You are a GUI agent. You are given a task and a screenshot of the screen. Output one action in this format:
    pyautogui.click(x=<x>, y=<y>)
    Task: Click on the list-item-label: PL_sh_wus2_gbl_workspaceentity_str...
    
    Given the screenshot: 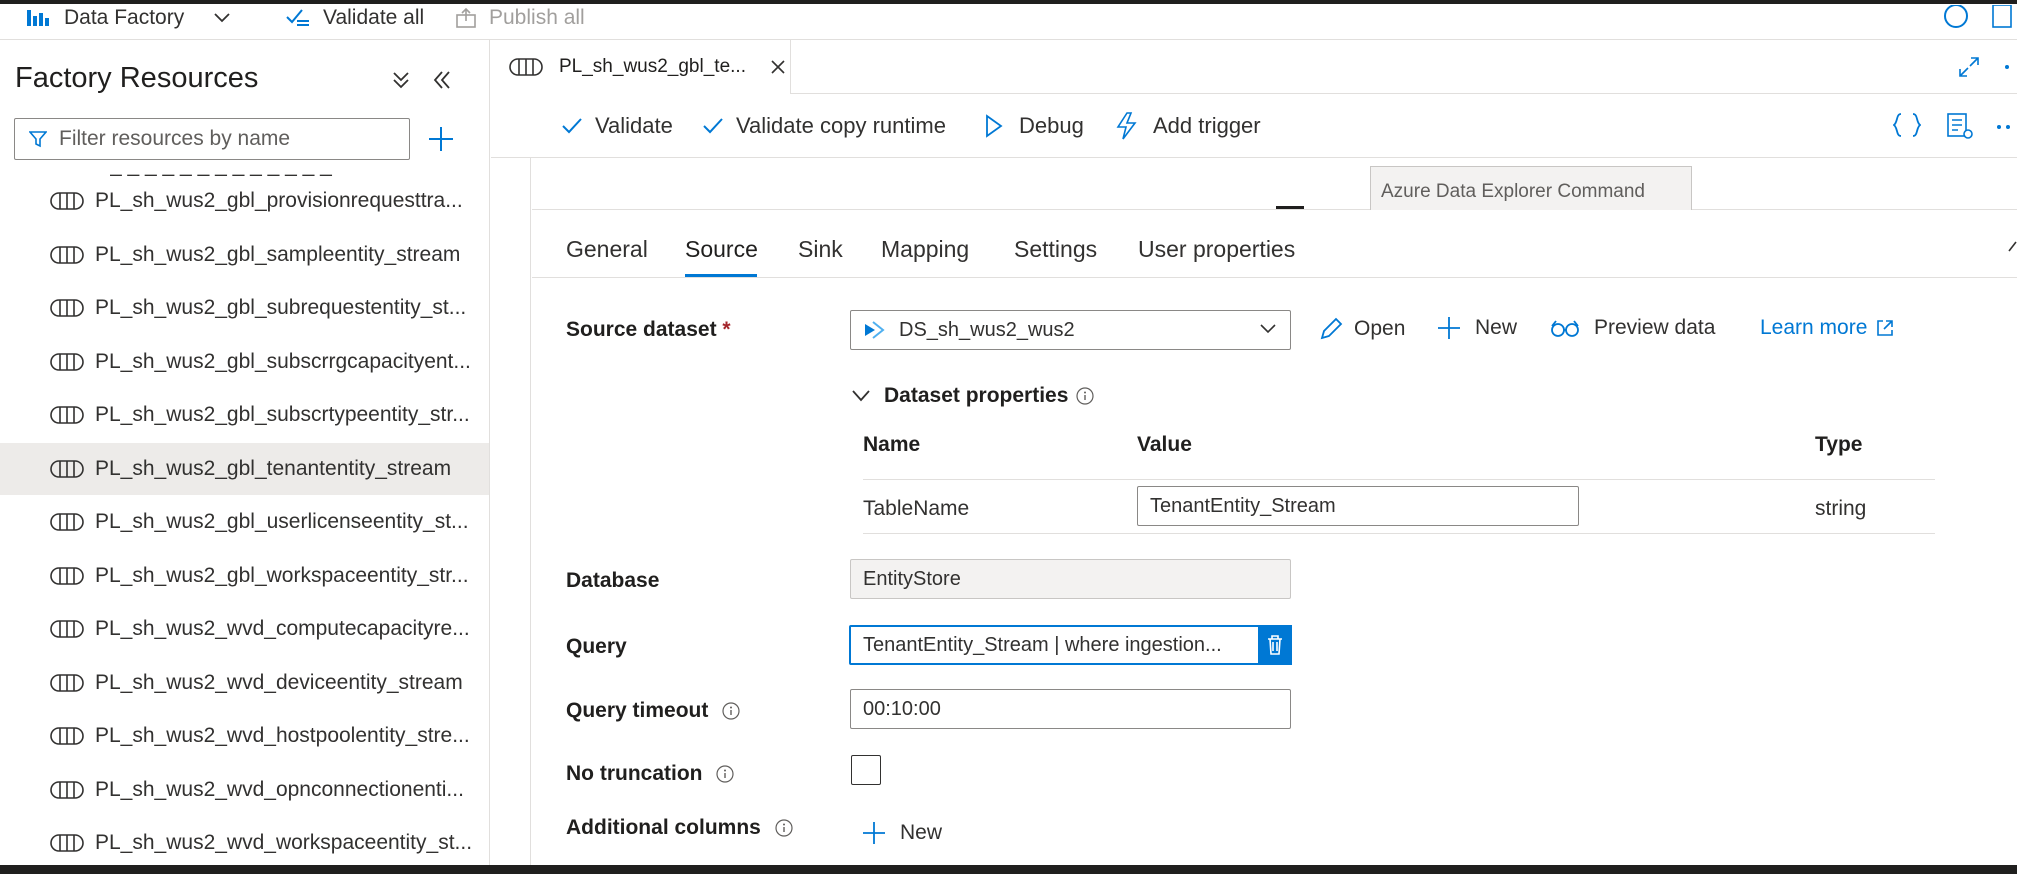 What is the action you would take?
    pyautogui.click(x=282, y=575)
    